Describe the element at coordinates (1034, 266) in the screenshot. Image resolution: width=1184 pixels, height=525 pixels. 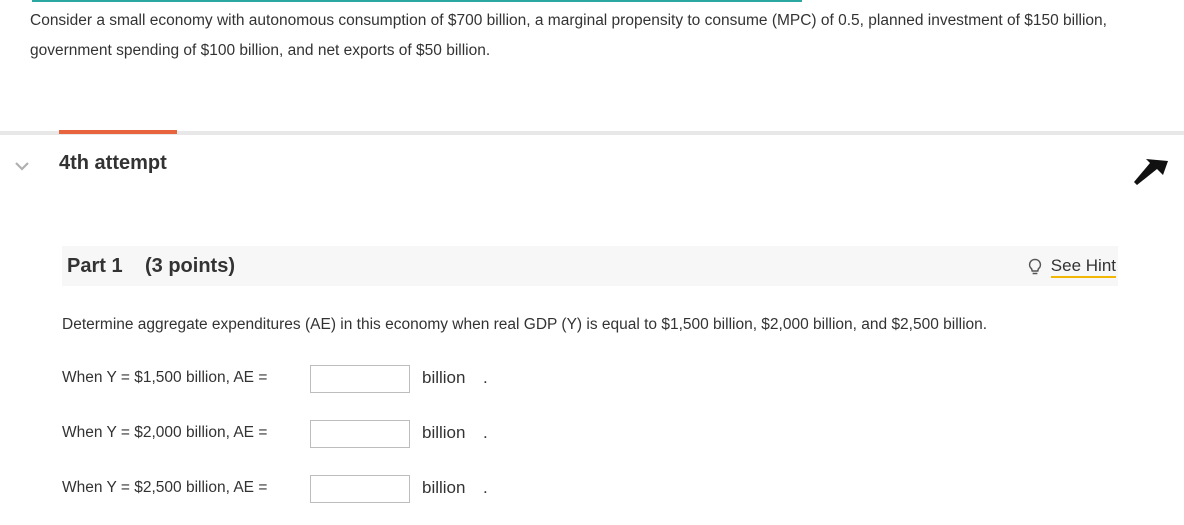
I see `lightbulb-icon` at that location.